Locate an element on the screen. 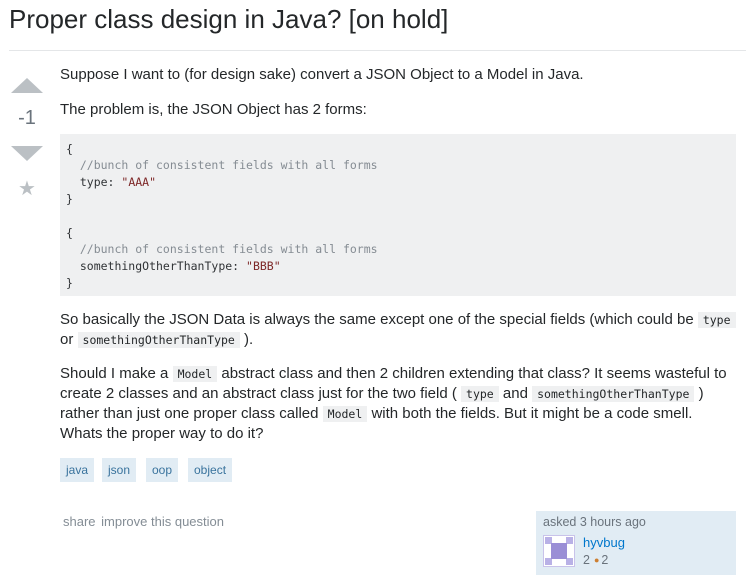  code-string: "AAA" is located at coordinates (139, 182).